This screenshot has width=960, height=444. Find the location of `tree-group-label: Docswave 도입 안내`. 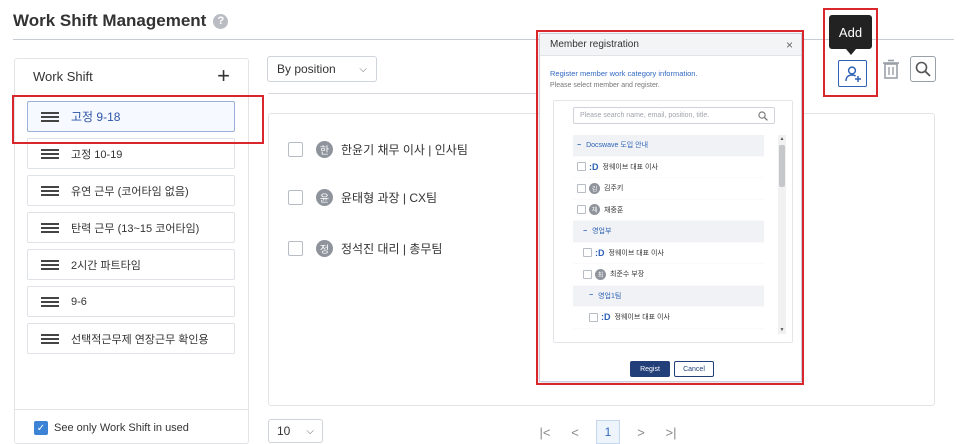

tree-group-label: Docswave 도입 안내 is located at coordinates (617, 146).